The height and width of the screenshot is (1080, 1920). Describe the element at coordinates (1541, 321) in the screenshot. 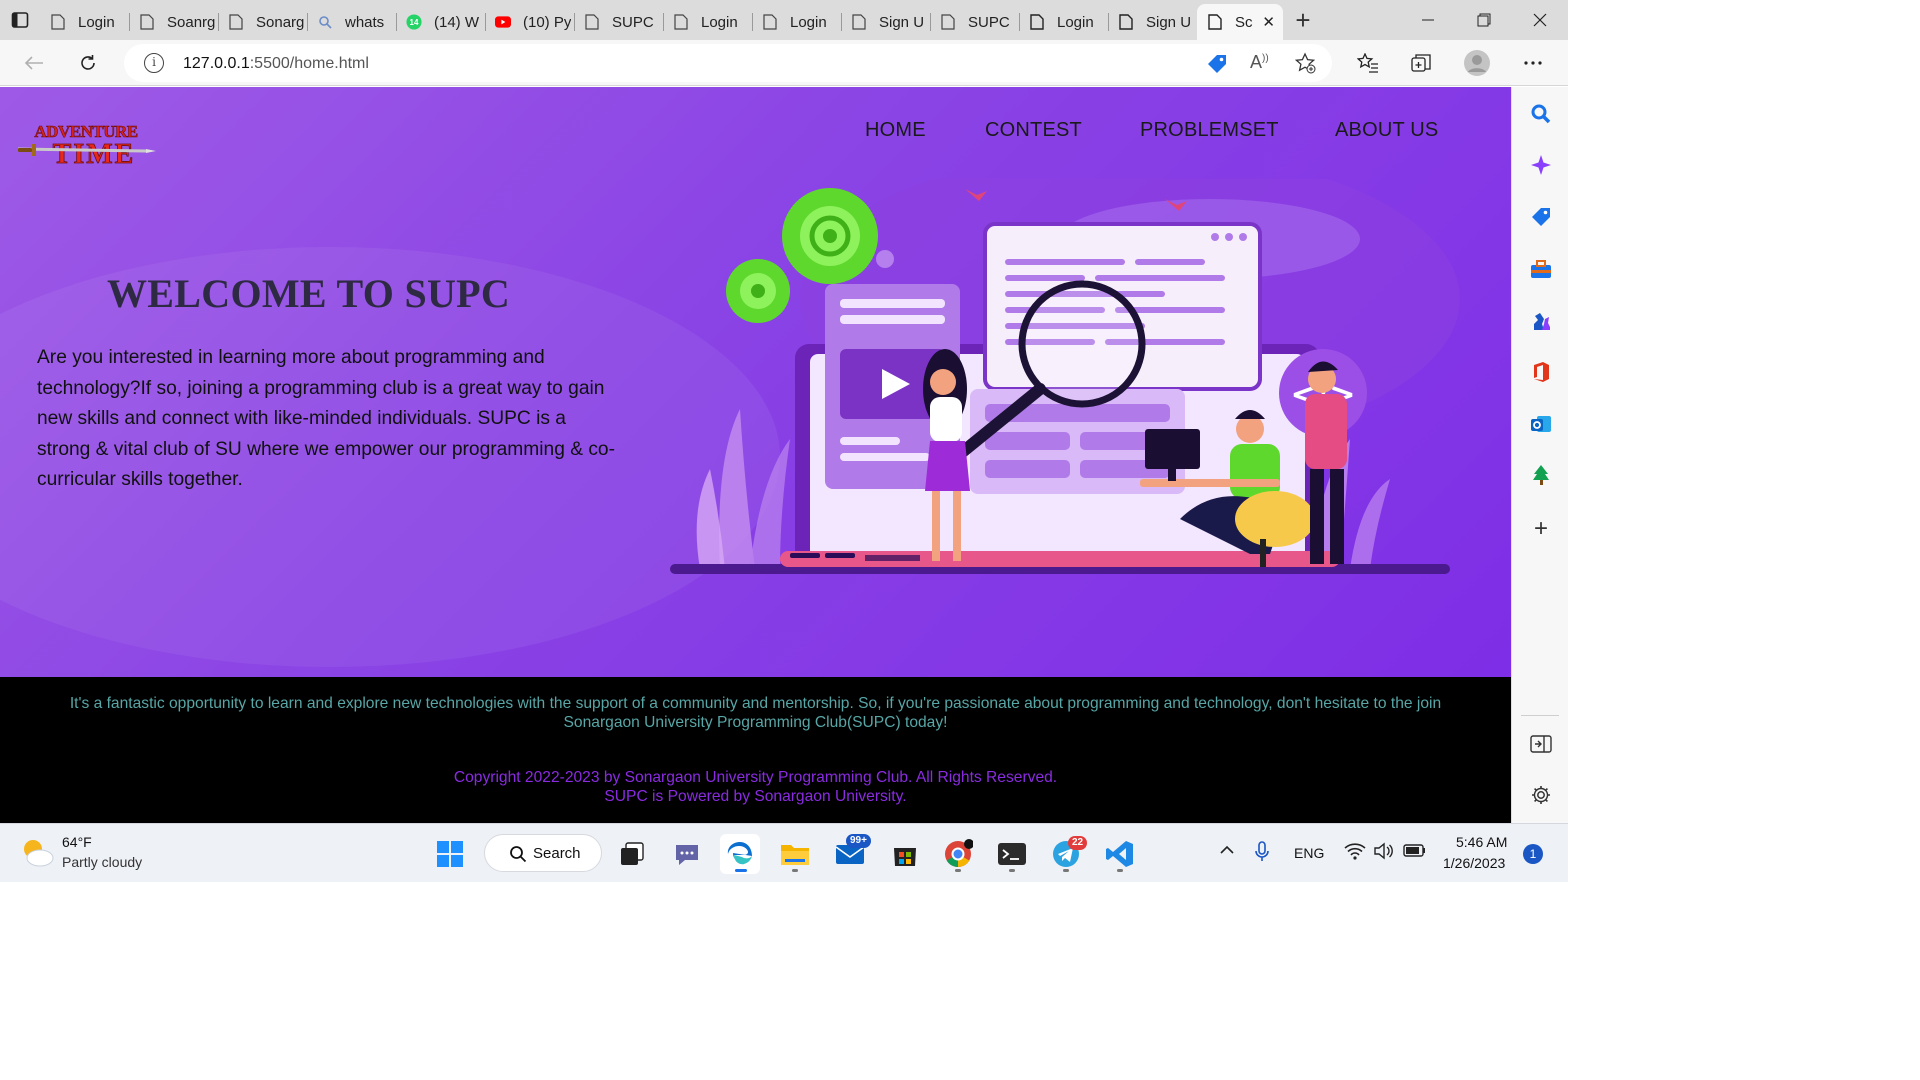

I see `sidebar-games` at that location.